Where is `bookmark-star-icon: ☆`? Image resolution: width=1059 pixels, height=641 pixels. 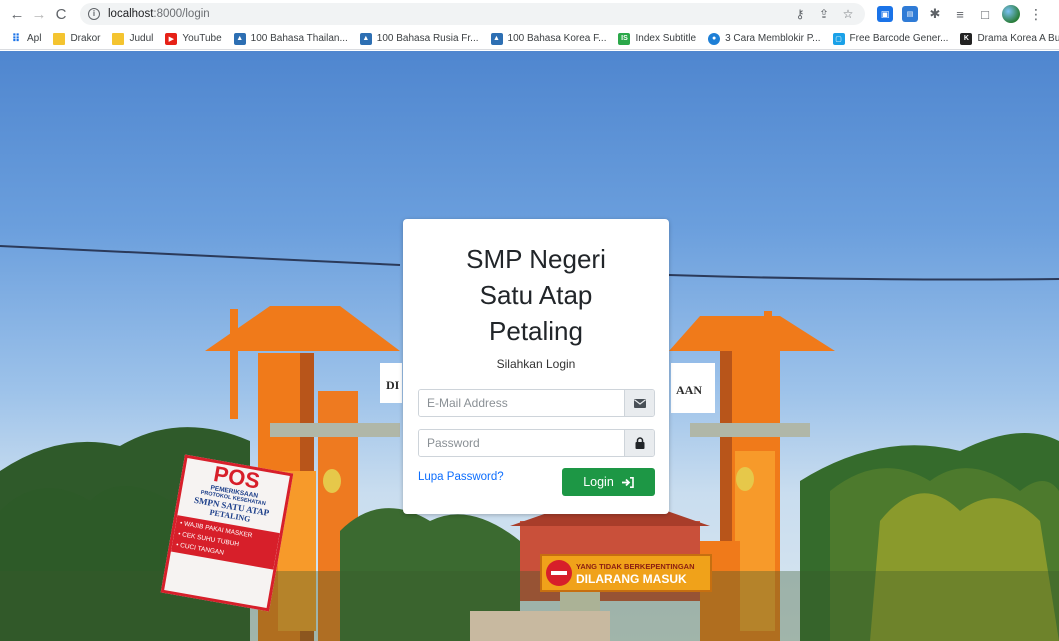 bookmark-star-icon: ☆ is located at coordinates (848, 14).